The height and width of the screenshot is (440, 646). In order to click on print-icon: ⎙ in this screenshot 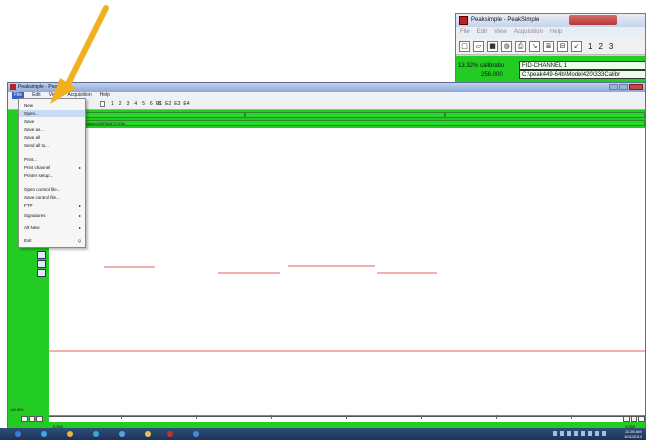, I will do `click(520, 46)`.